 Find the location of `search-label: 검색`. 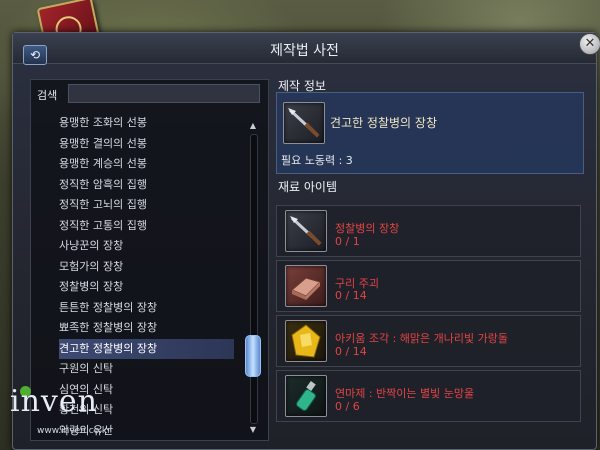

search-label: 검색 is located at coordinates (47, 95).